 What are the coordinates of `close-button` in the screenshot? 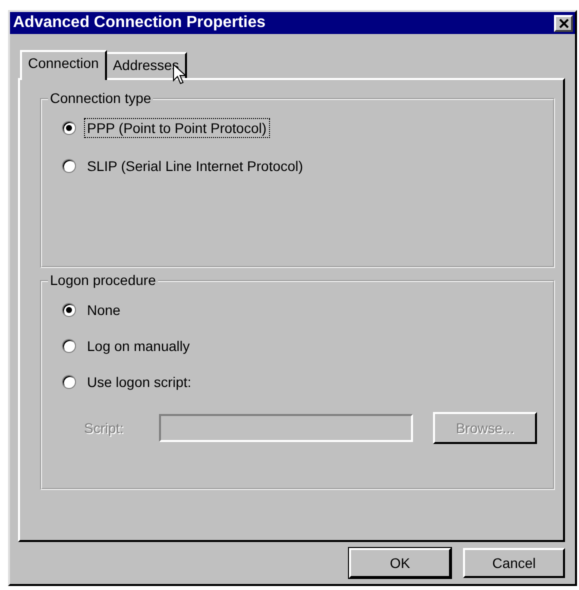 It's located at (563, 23).